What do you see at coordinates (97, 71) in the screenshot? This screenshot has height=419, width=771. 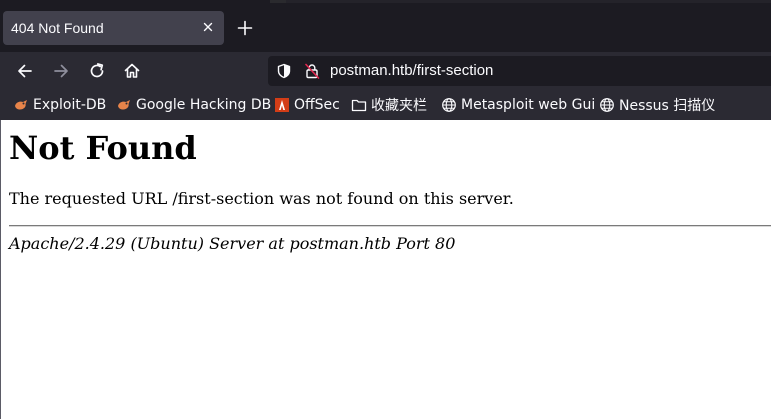 I see `reload-icon` at bounding box center [97, 71].